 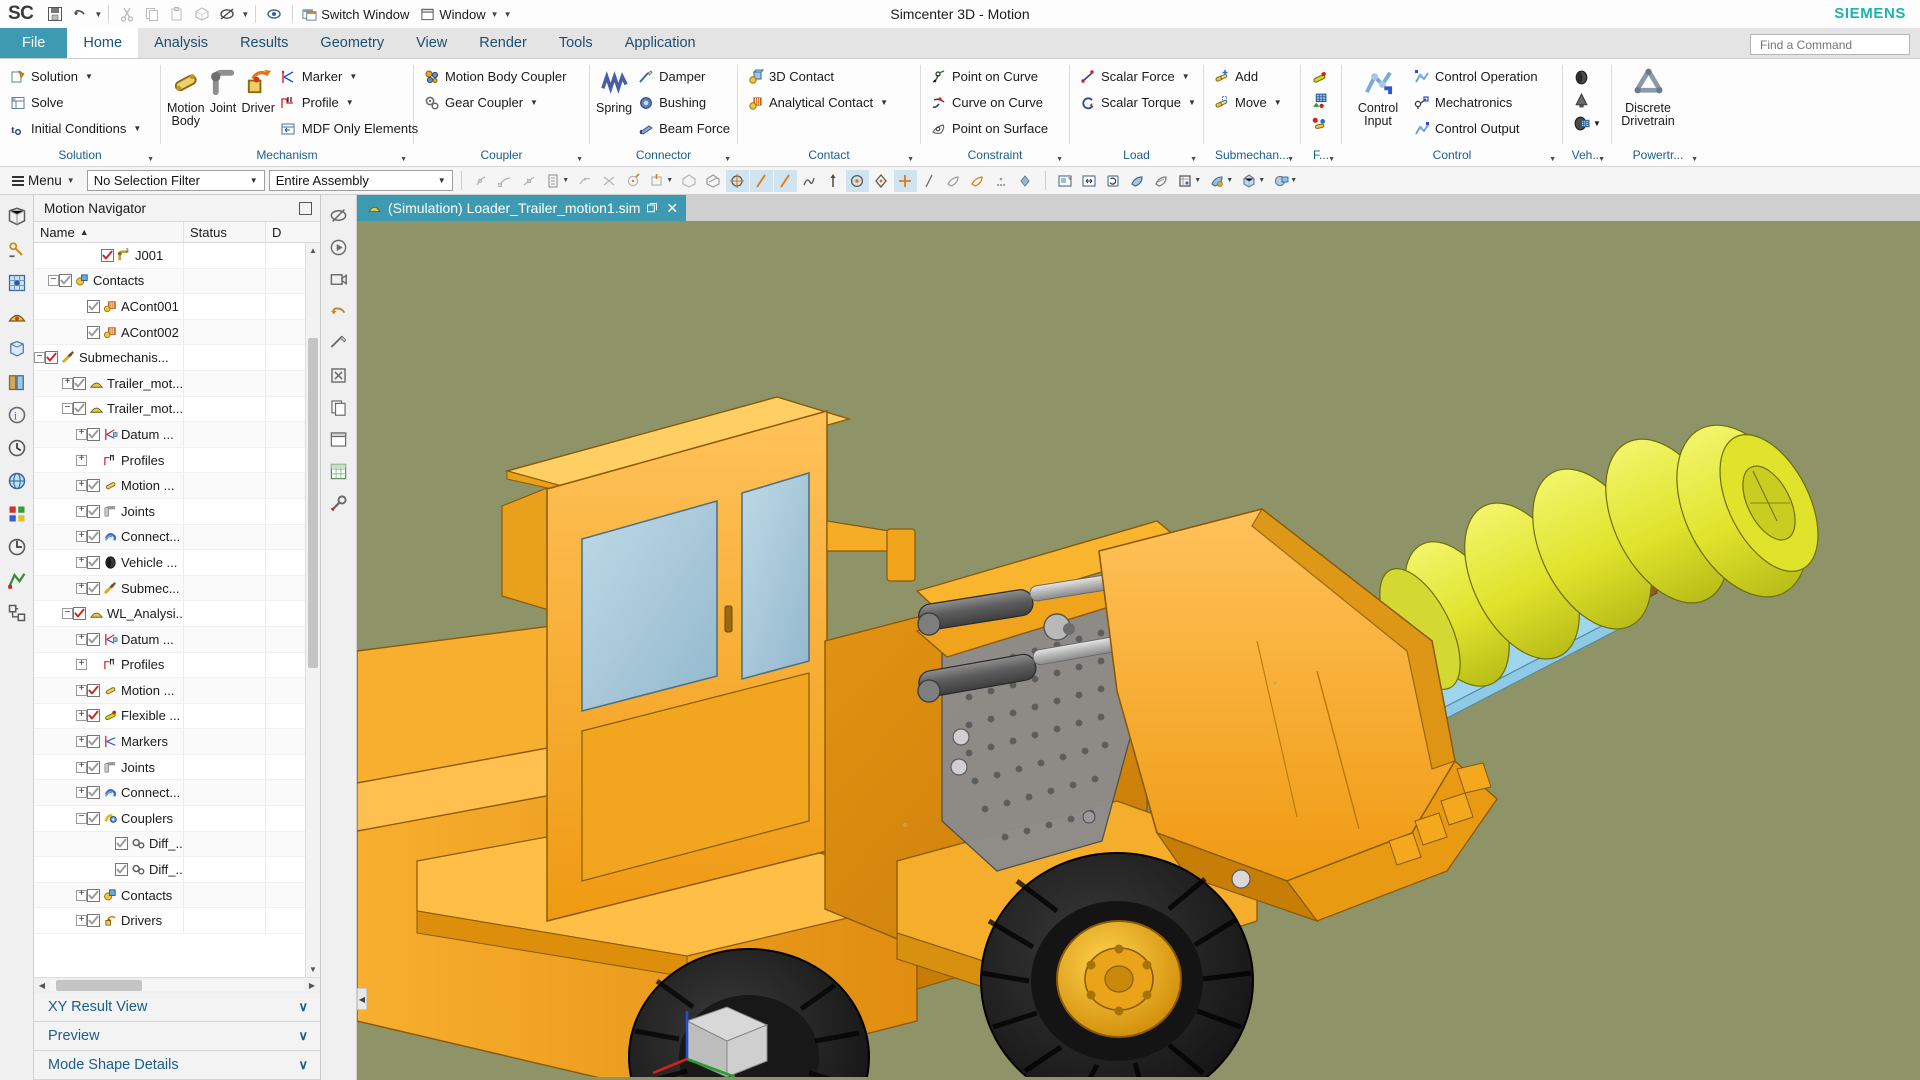 What do you see at coordinates (223, 89) in the screenshot?
I see `ribbon-button-joint: Joint` at bounding box center [223, 89].